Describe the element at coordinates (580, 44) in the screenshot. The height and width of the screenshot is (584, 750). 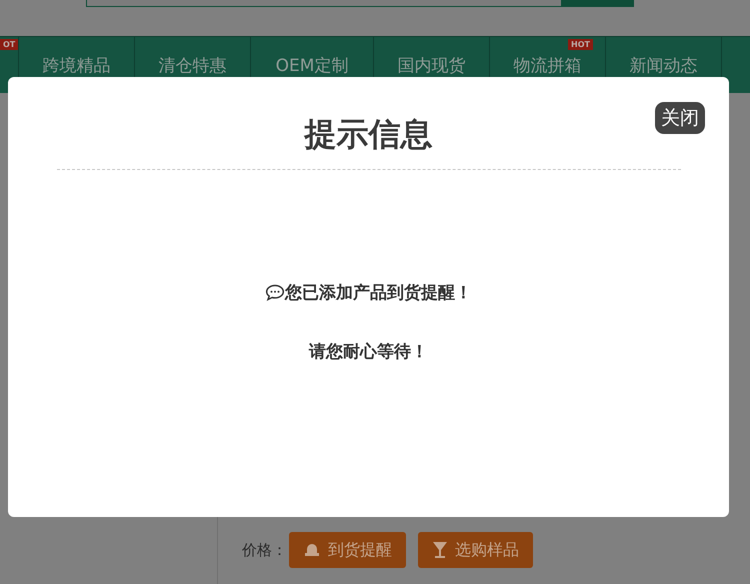
I see `hot-badge: HOT` at that location.